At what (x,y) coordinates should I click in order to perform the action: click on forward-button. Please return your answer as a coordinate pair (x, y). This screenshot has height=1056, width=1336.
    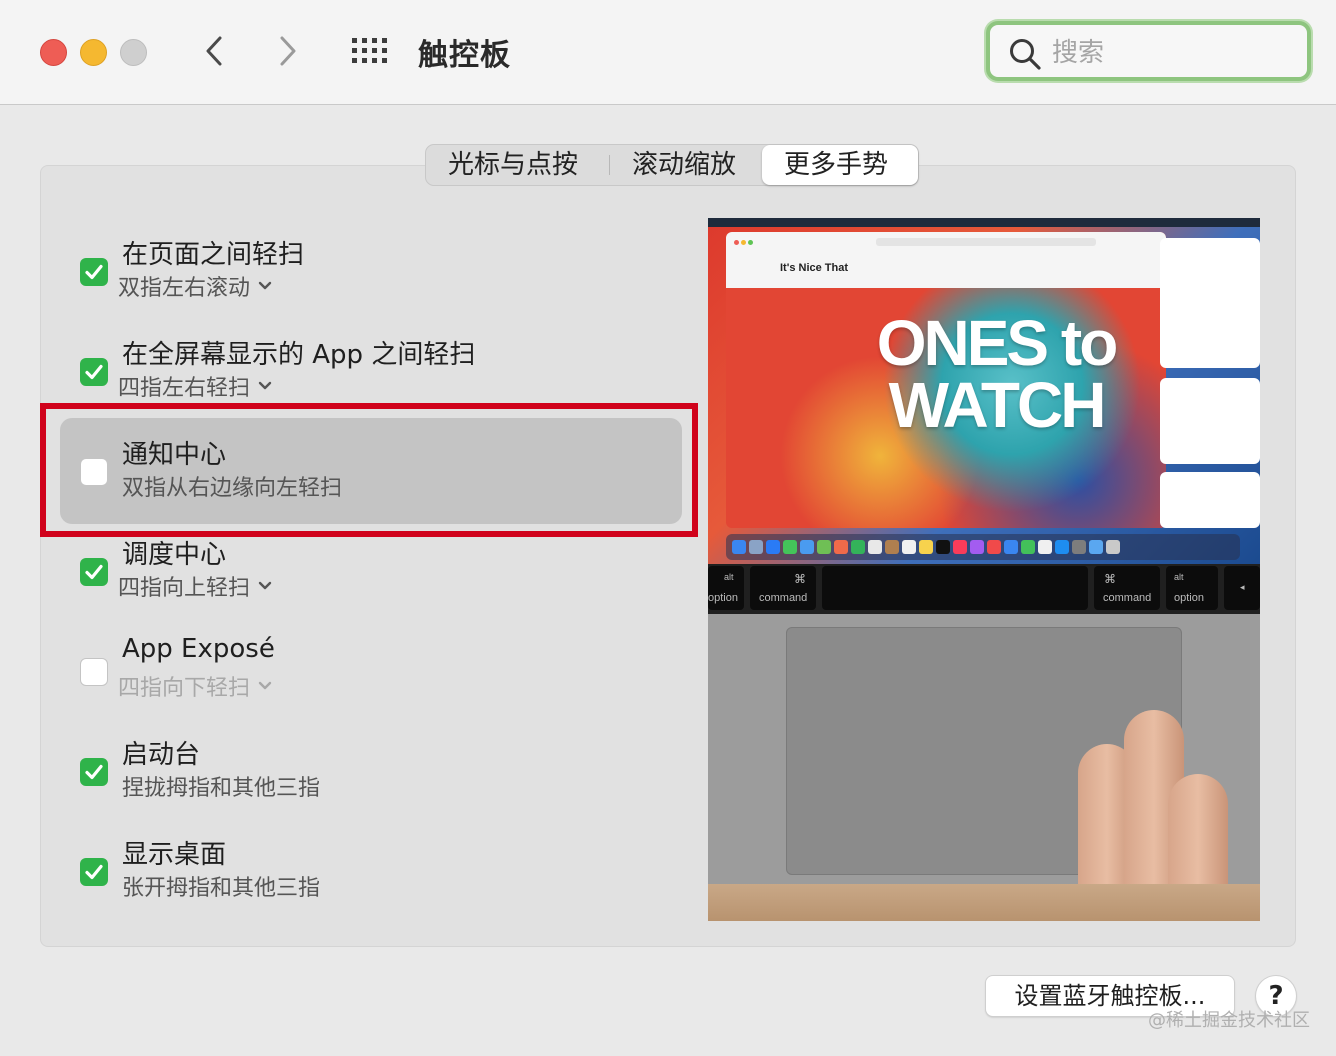
    Looking at the image, I should click on (288, 51).